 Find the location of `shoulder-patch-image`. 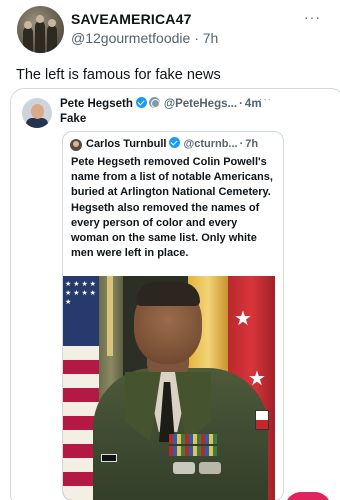

shoulder-patch-image is located at coordinates (262, 420).